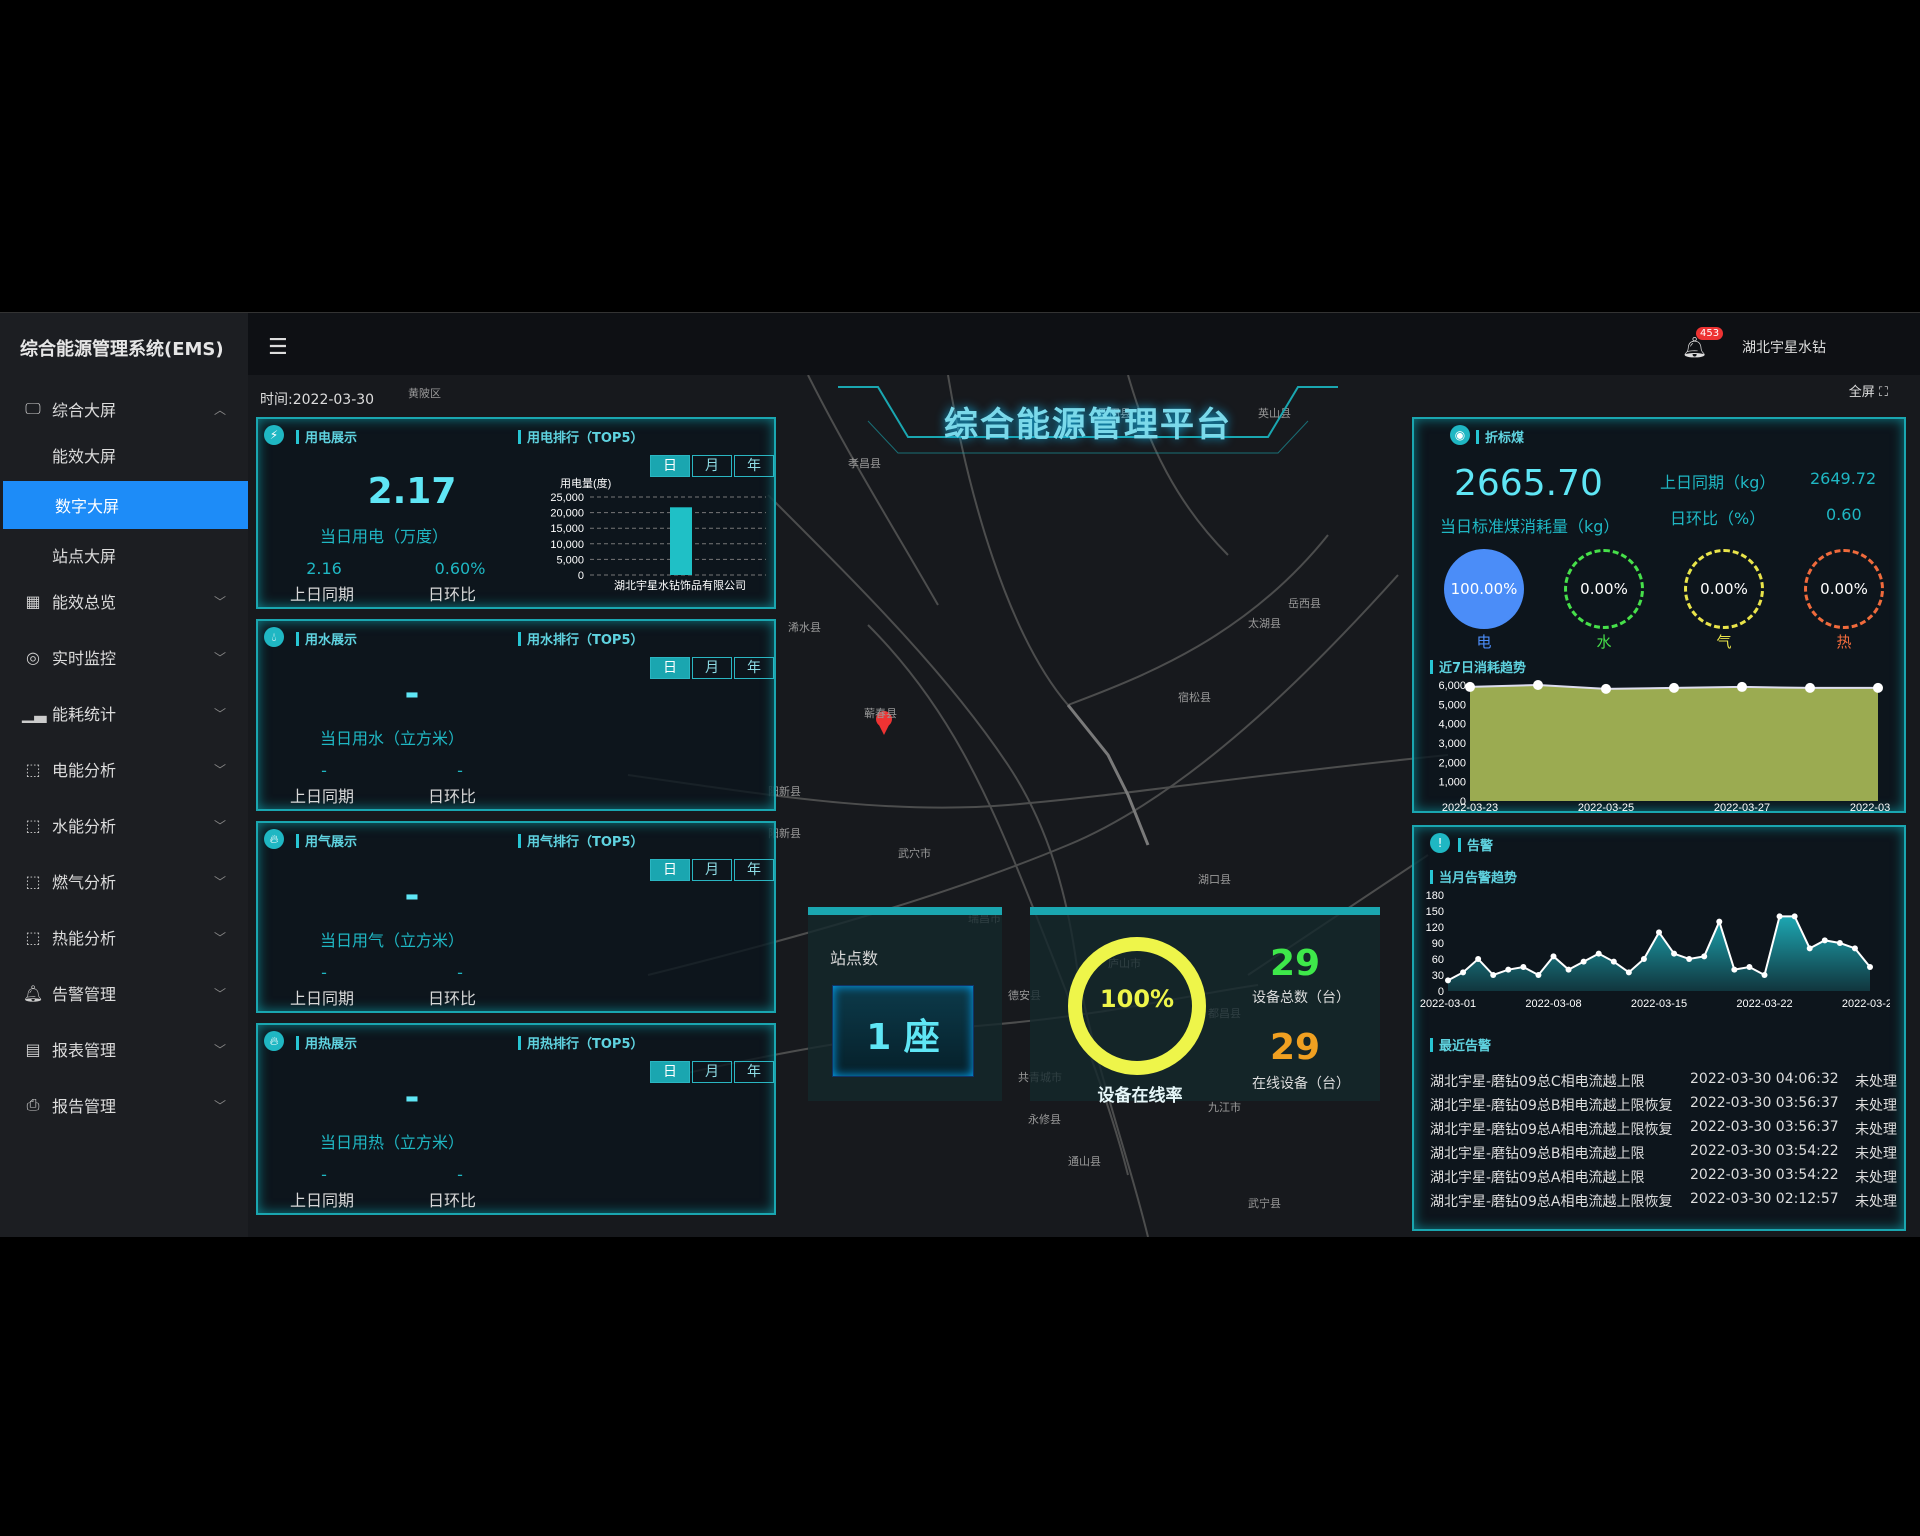 This screenshot has height=1536, width=1920. I want to click on nav-label: 热能分析, so click(84, 938).